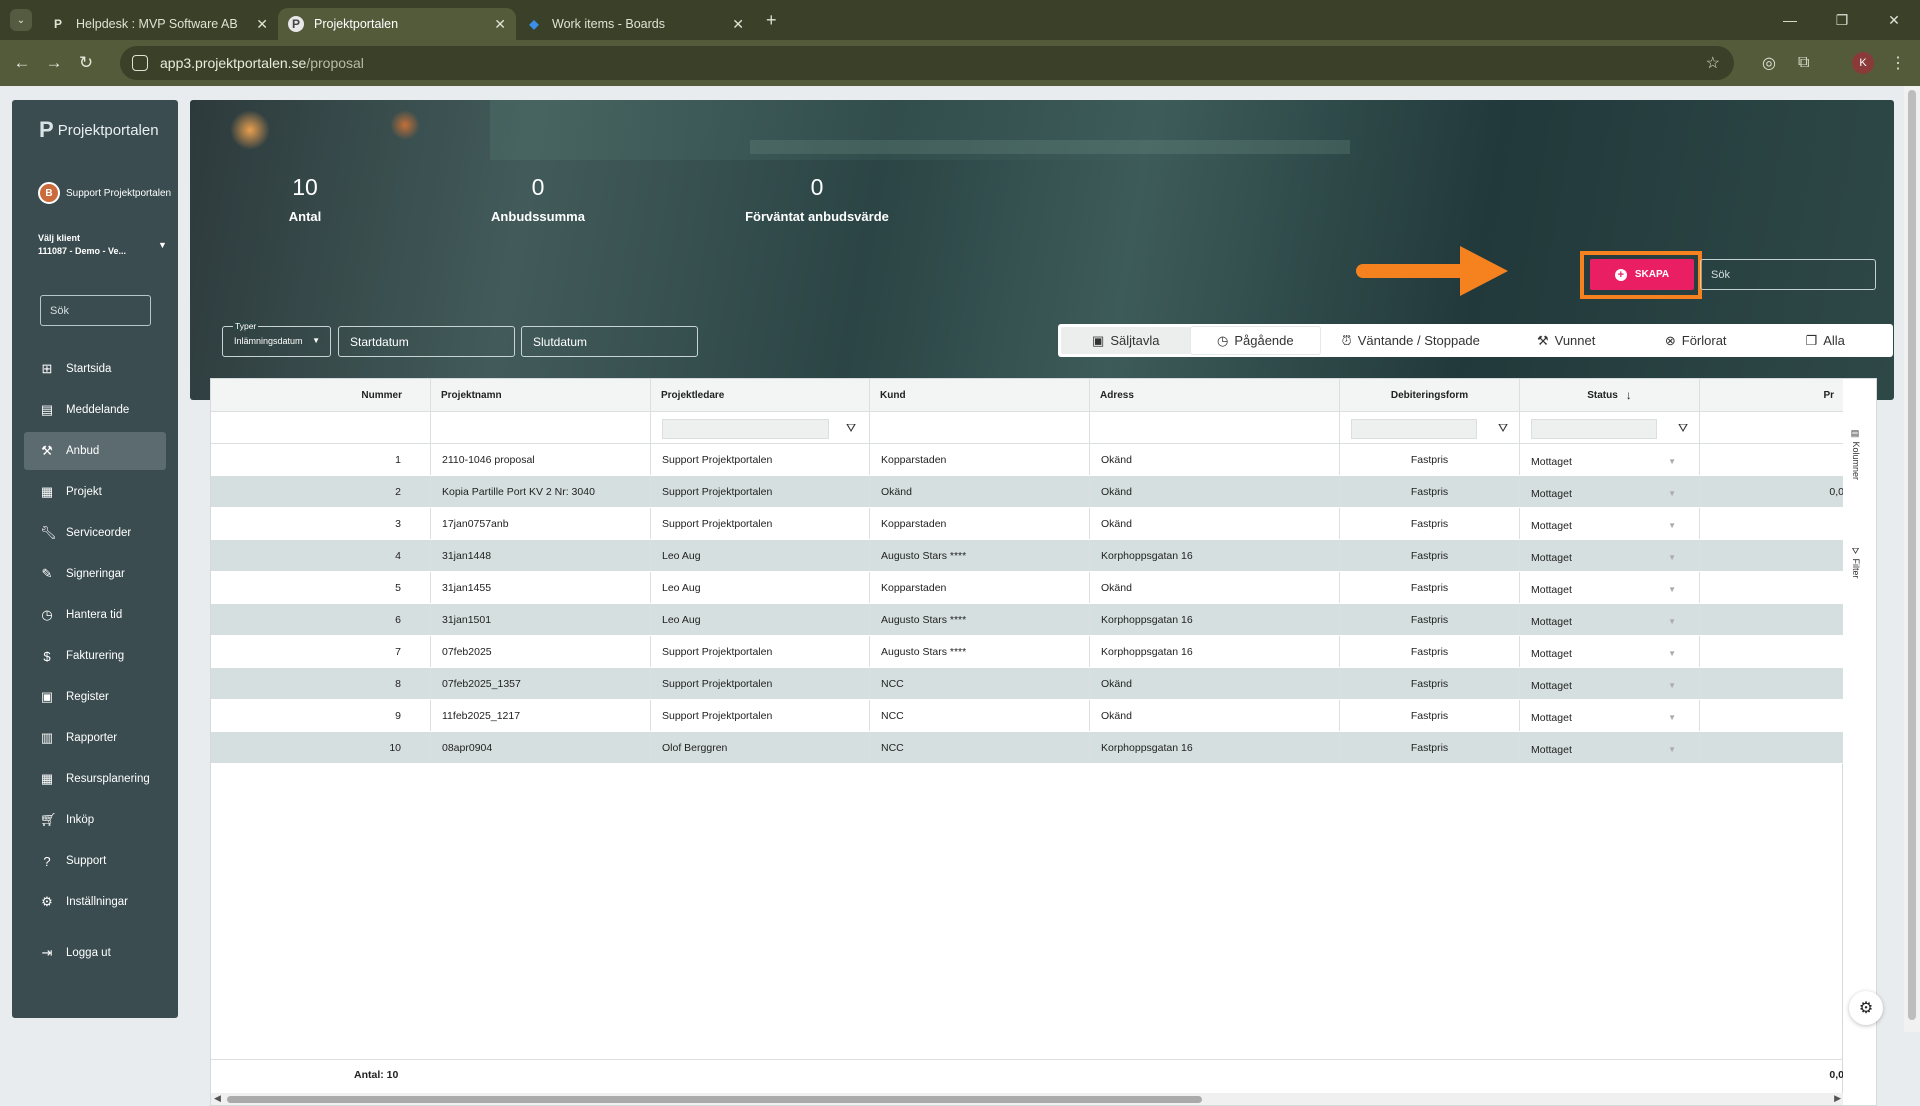 The image size is (1920, 1106). Describe the element at coordinates (95, 310) in the screenshot. I see `sidebar-search-input: Sök` at that location.